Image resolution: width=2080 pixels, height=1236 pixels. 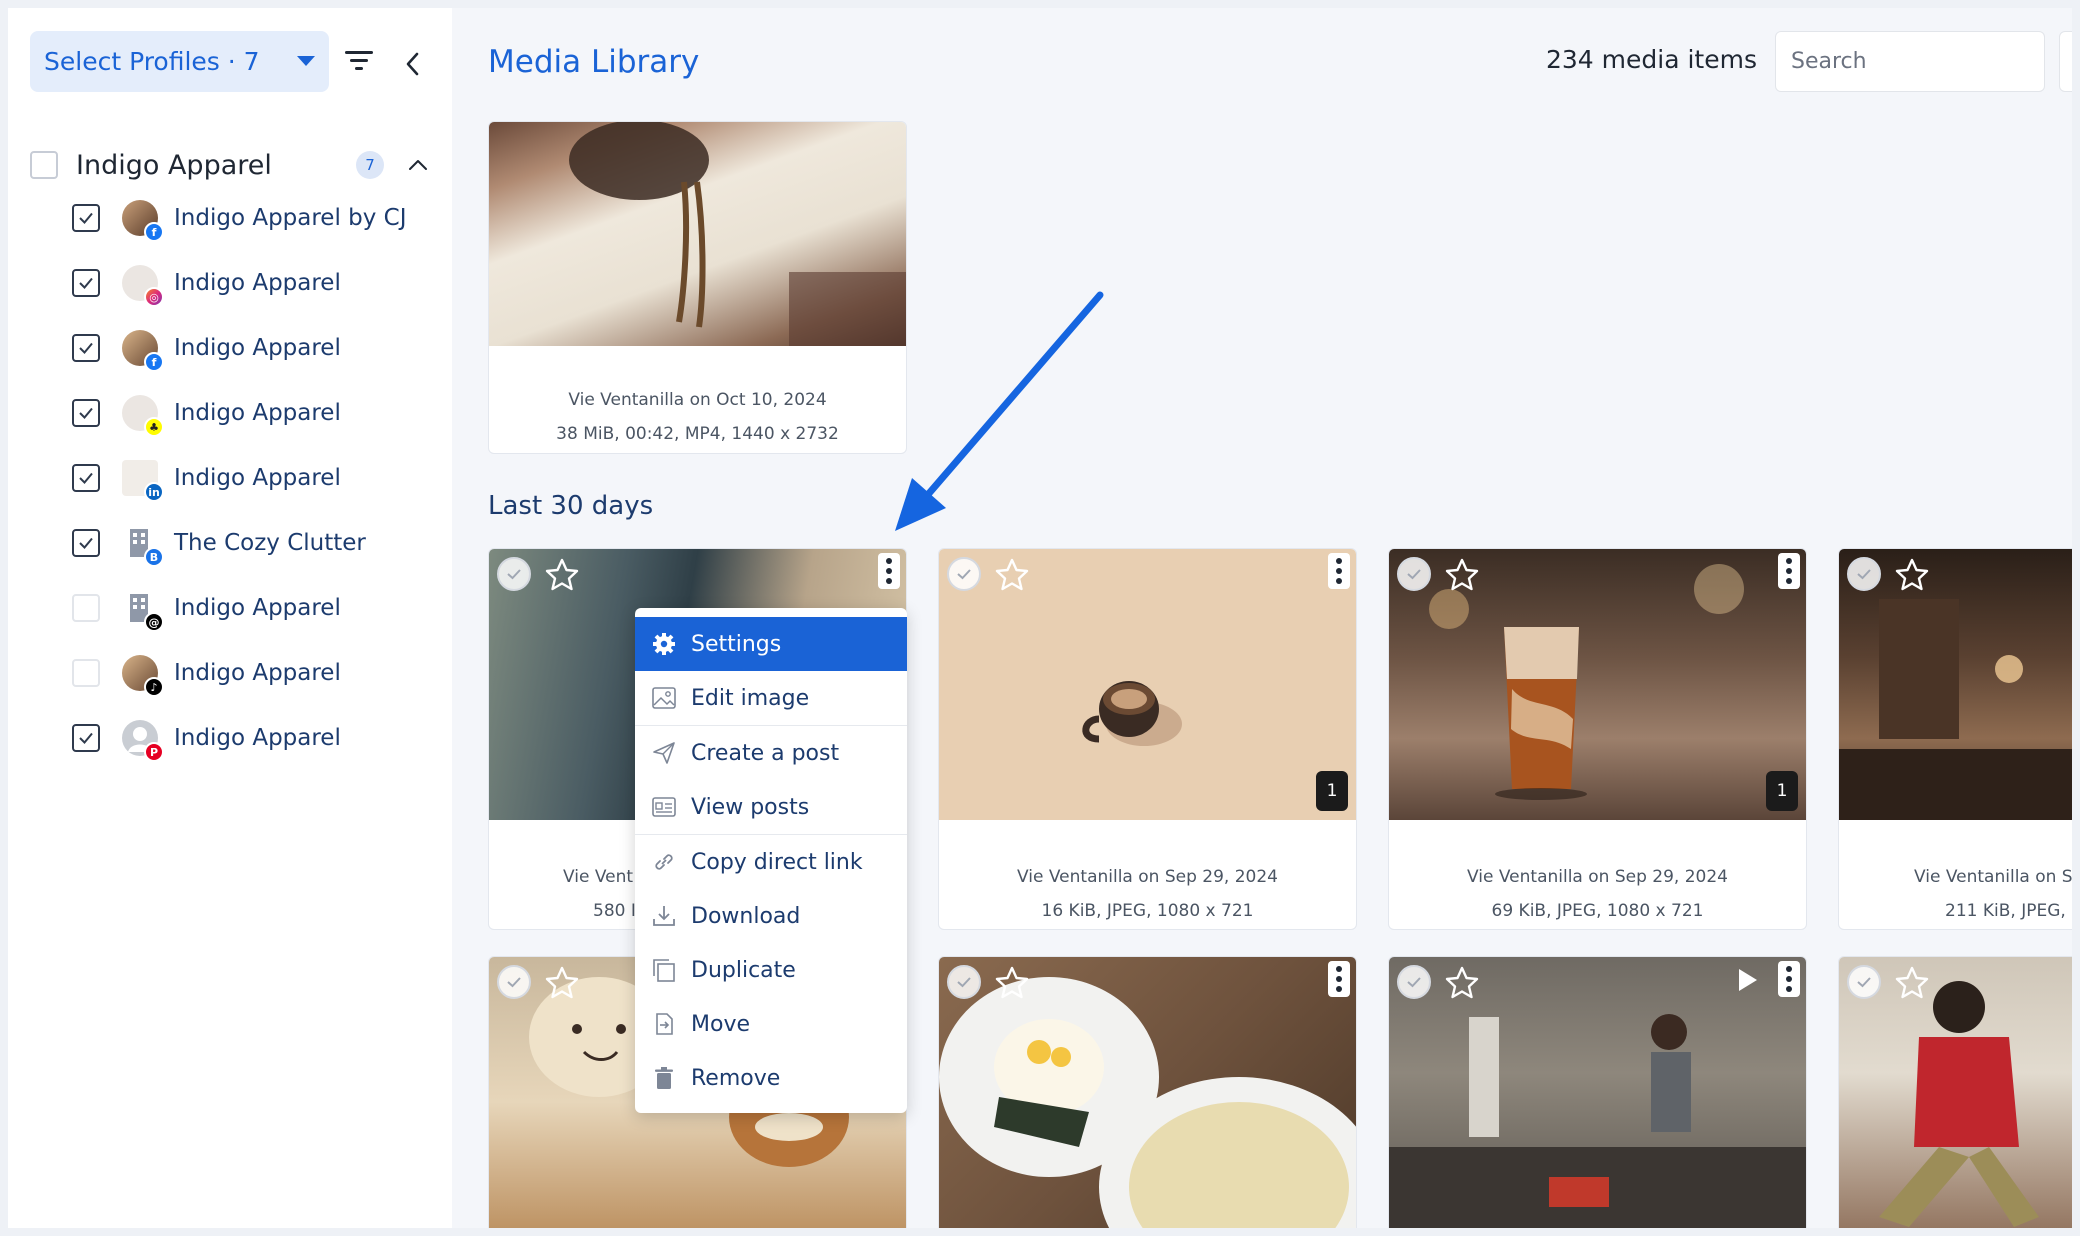 I want to click on menu-item-move: Move, so click(x=771, y=1024).